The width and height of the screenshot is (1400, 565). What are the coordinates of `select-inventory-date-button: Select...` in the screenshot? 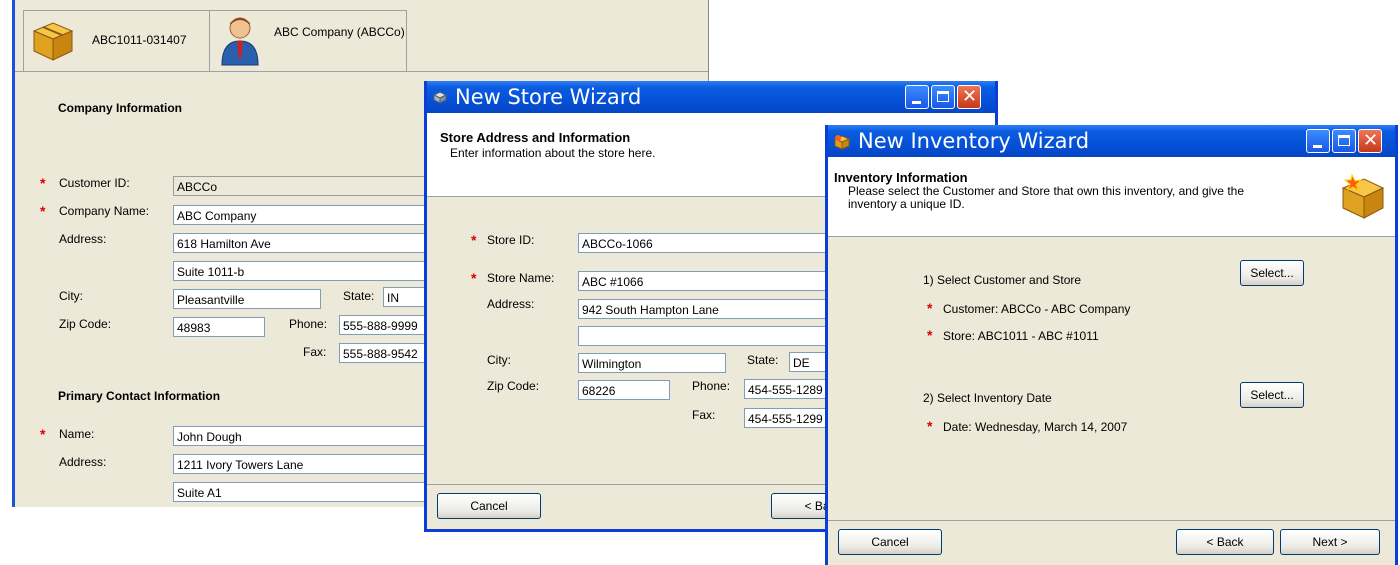 It's located at (1272, 395).